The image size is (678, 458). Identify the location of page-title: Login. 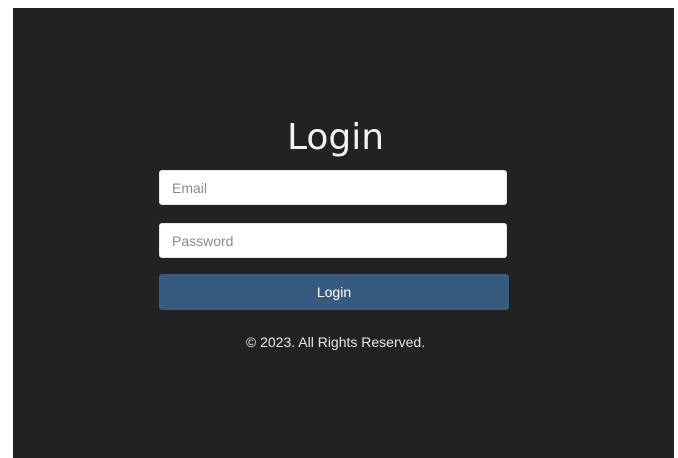
(335, 137).